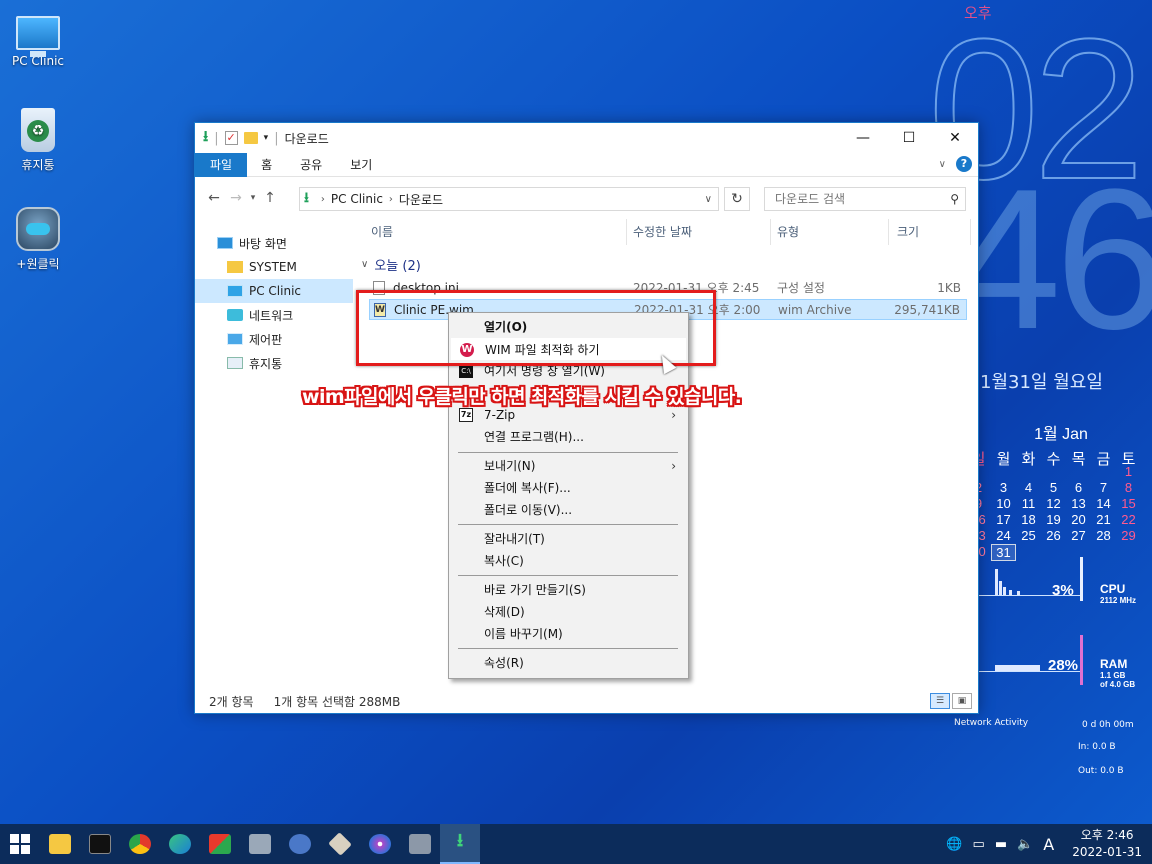 This screenshot has width=1152, height=864. I want to click on menu-item-label: 보내기(N), so click(510, 466).